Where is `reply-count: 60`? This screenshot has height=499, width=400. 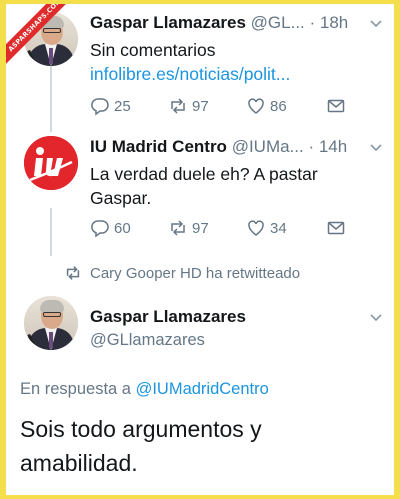
reply-count: 60 is located at coordinates (122, 228).